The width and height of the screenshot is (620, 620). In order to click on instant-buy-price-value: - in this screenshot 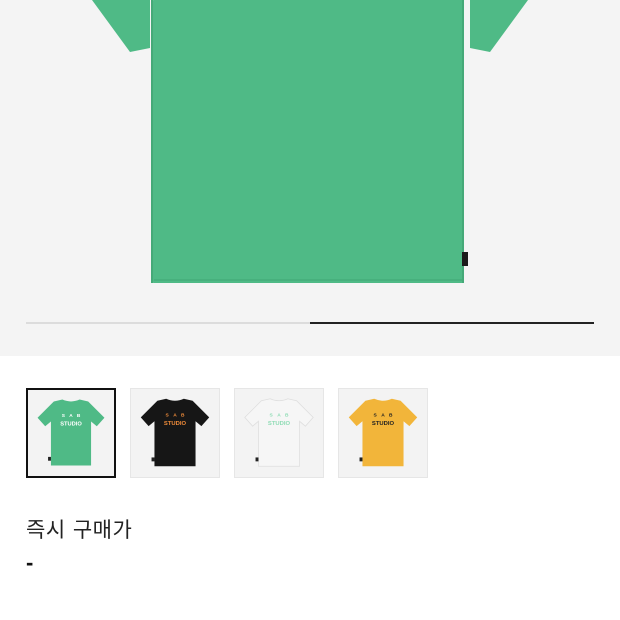, I will do `click(30, 562)`.